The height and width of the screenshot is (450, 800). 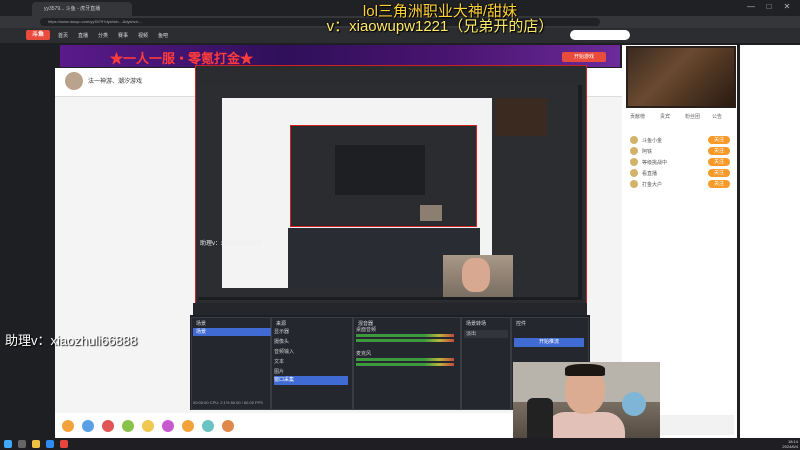 I want to click on source-item: 音频输入, so click(x=311, y=352).